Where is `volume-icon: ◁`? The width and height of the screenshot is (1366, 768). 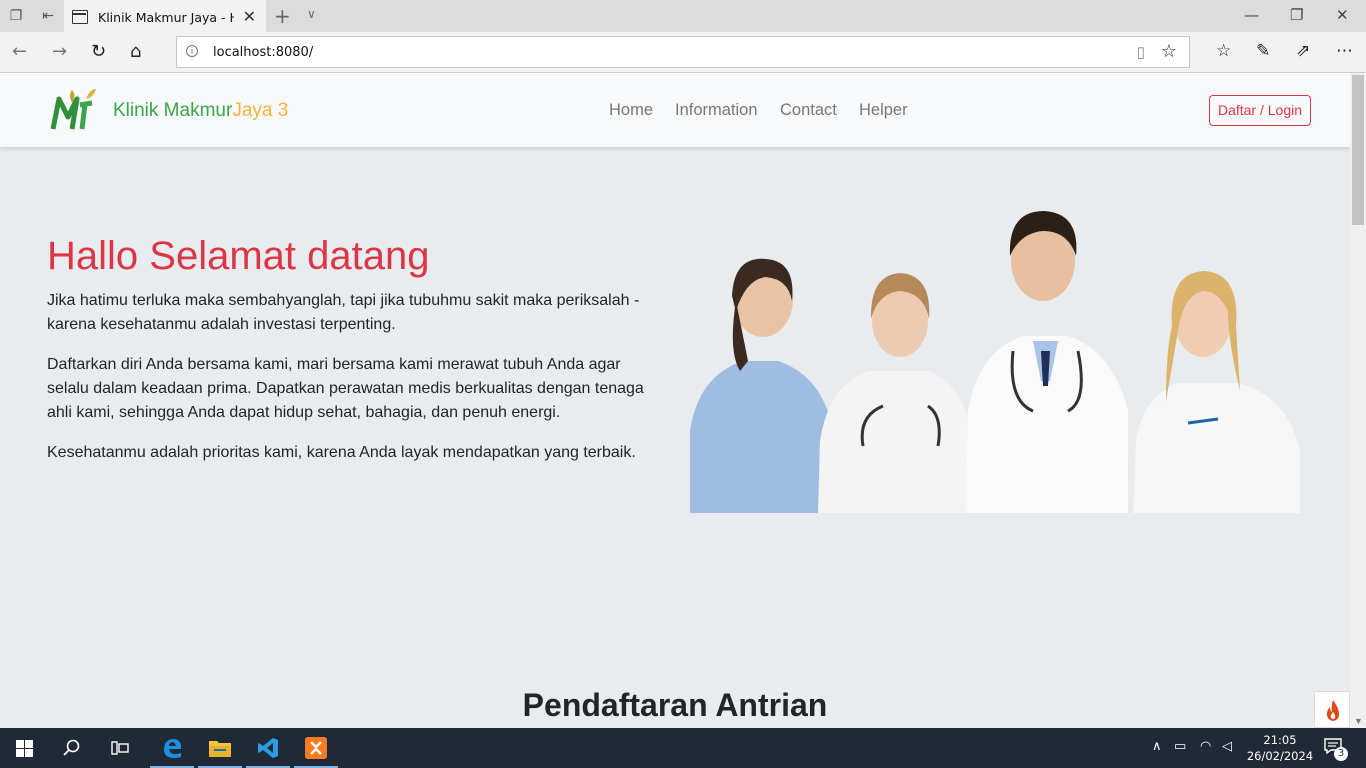
volume-icon: ◁ is located at coordinates (1227, 746).